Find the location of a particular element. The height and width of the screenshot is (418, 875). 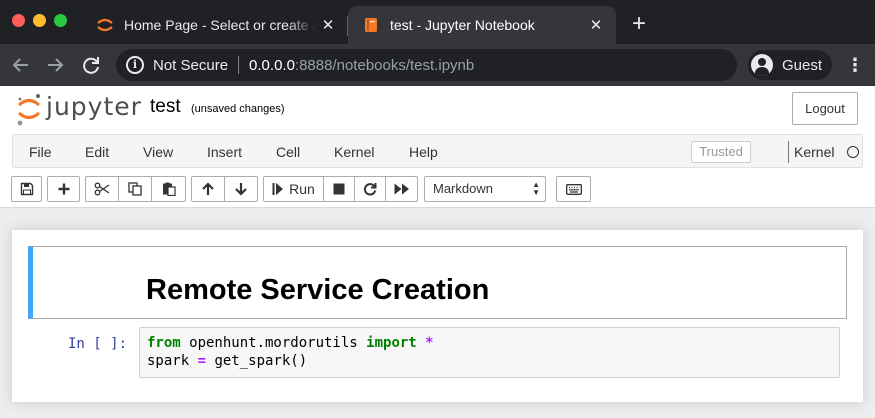

restart-run-all-button is located at coordinates (401, 189).